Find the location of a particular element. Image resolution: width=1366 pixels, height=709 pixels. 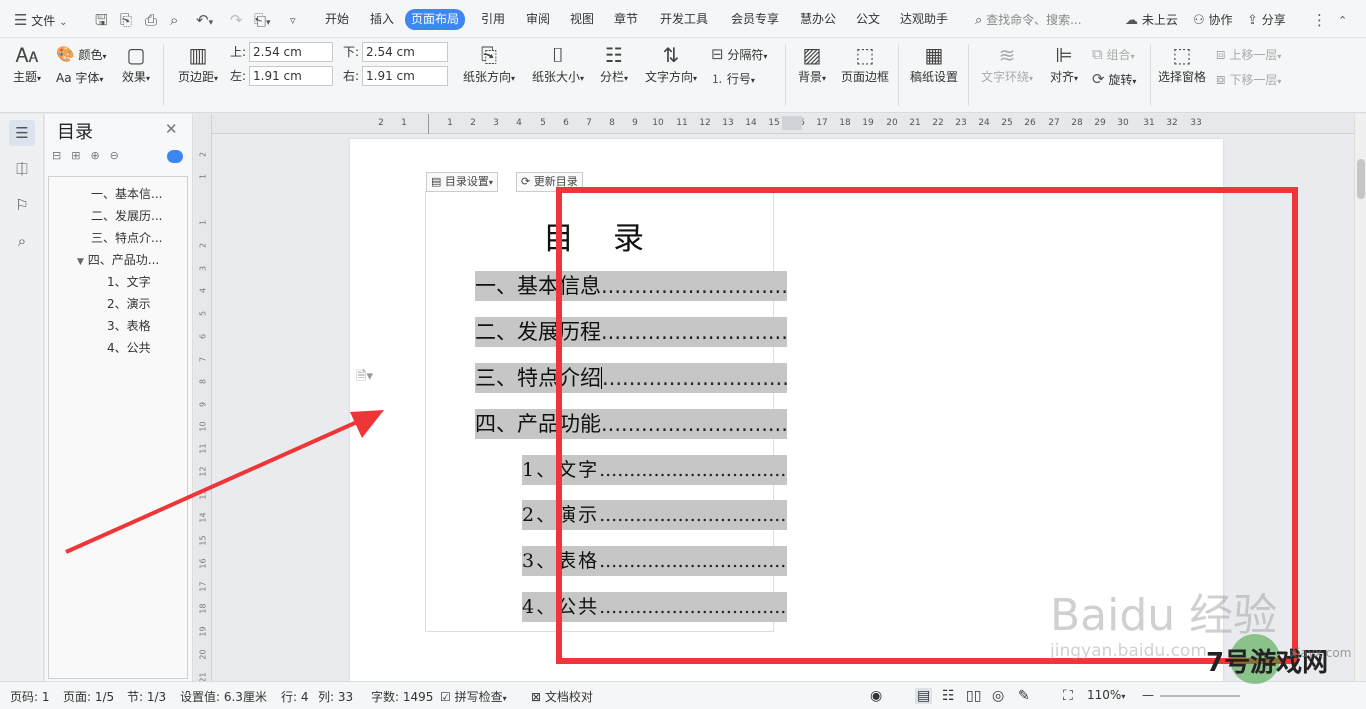

margin-right-input: 1.91 cm is located at coordinates (405, 76).